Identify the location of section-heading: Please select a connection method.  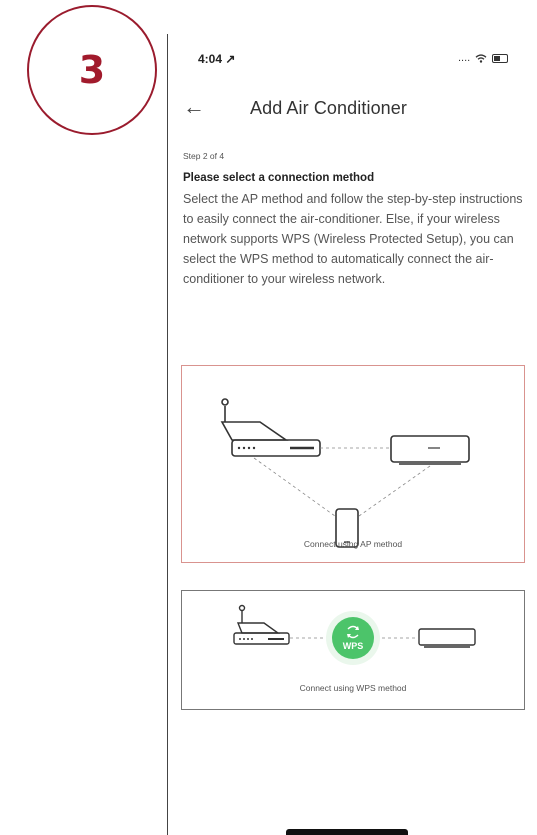
(279, 178).